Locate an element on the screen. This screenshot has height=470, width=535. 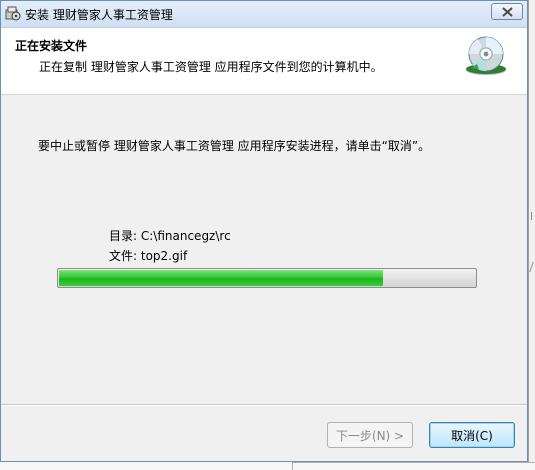
close-button is located at coordinates (507, 11).